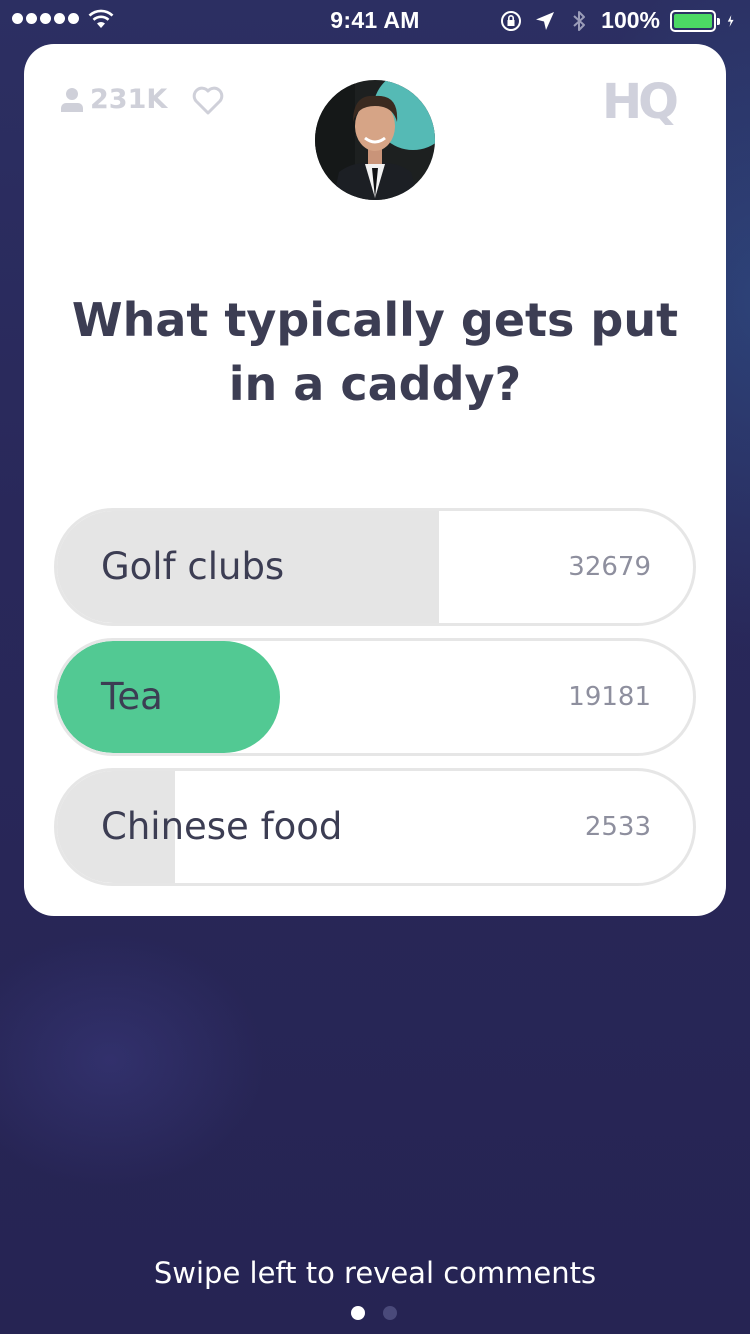 This screenshot has width=750, height=1334. I want to click on charging-icon, so click(730, 20).